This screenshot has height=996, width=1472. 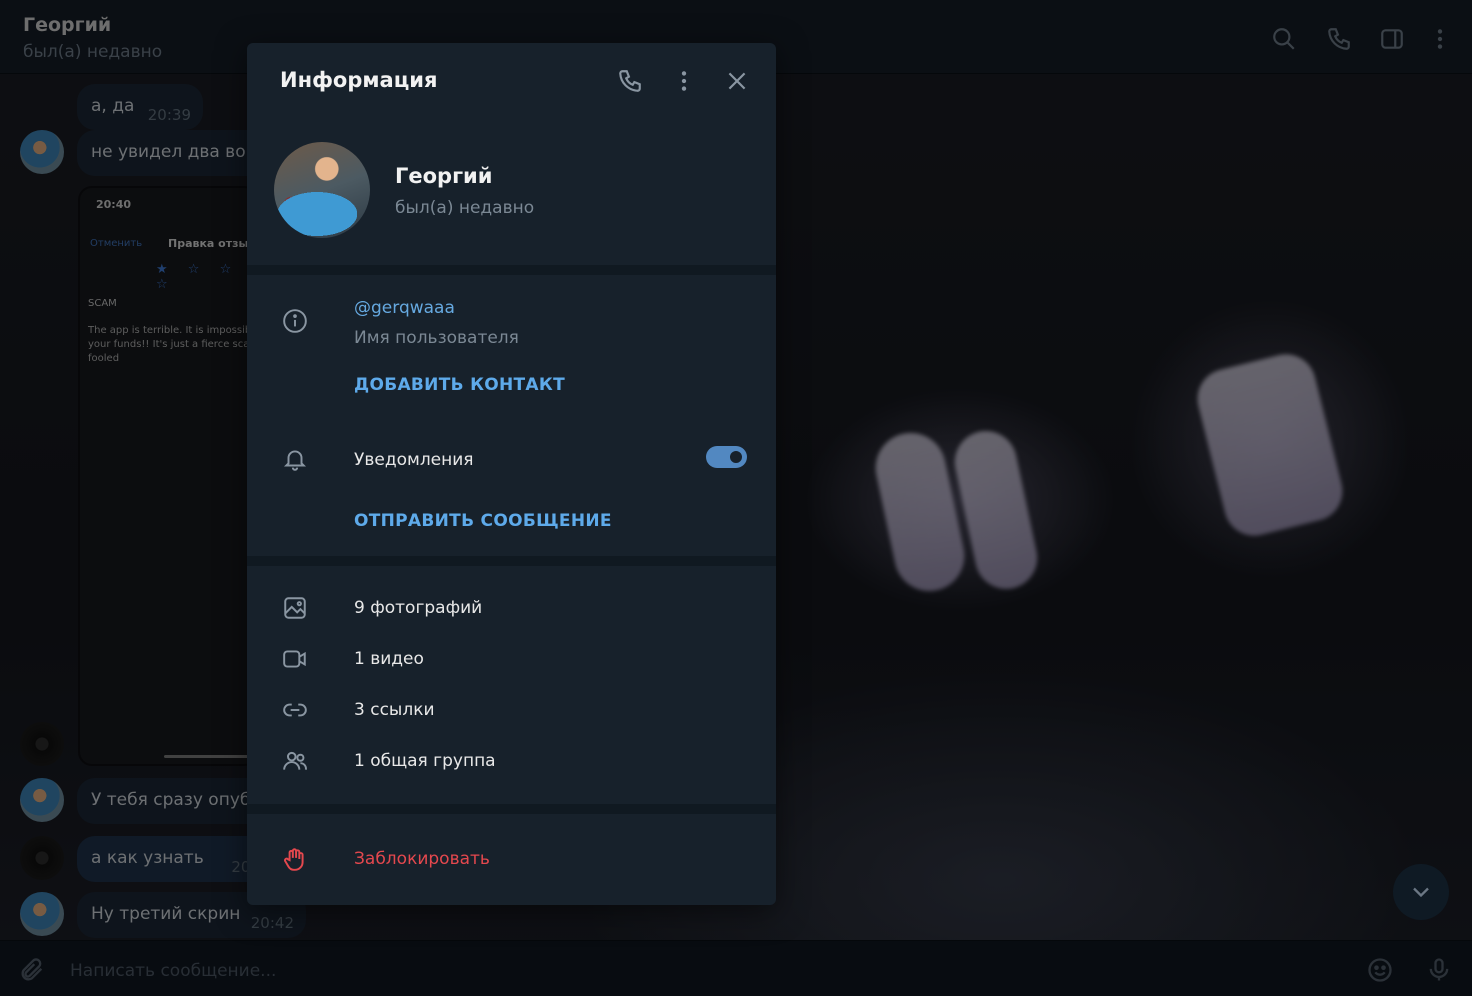 I want to click on username-value: @gerqwaaa, so click(x=404, y=308).